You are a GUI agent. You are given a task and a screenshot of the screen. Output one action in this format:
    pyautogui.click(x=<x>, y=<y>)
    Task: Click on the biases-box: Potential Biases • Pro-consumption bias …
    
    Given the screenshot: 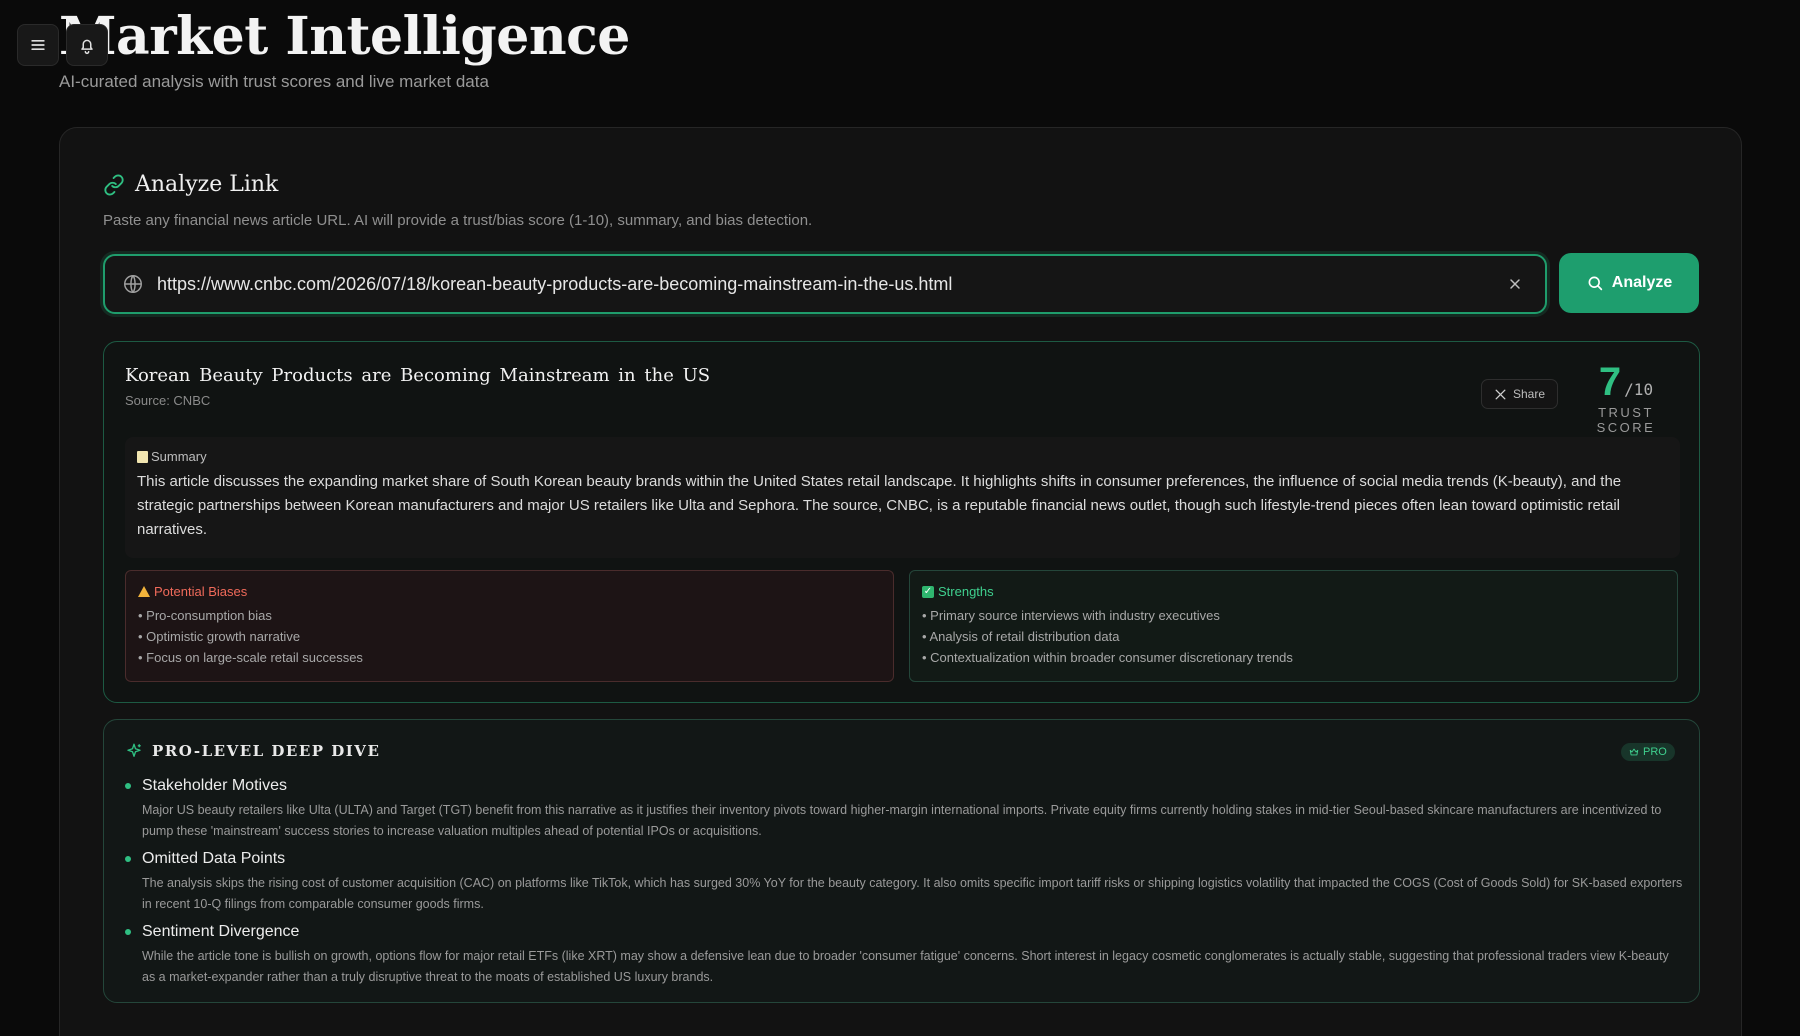 What is the action you would take?
    pyautogui.click(x=509, y=626)
    